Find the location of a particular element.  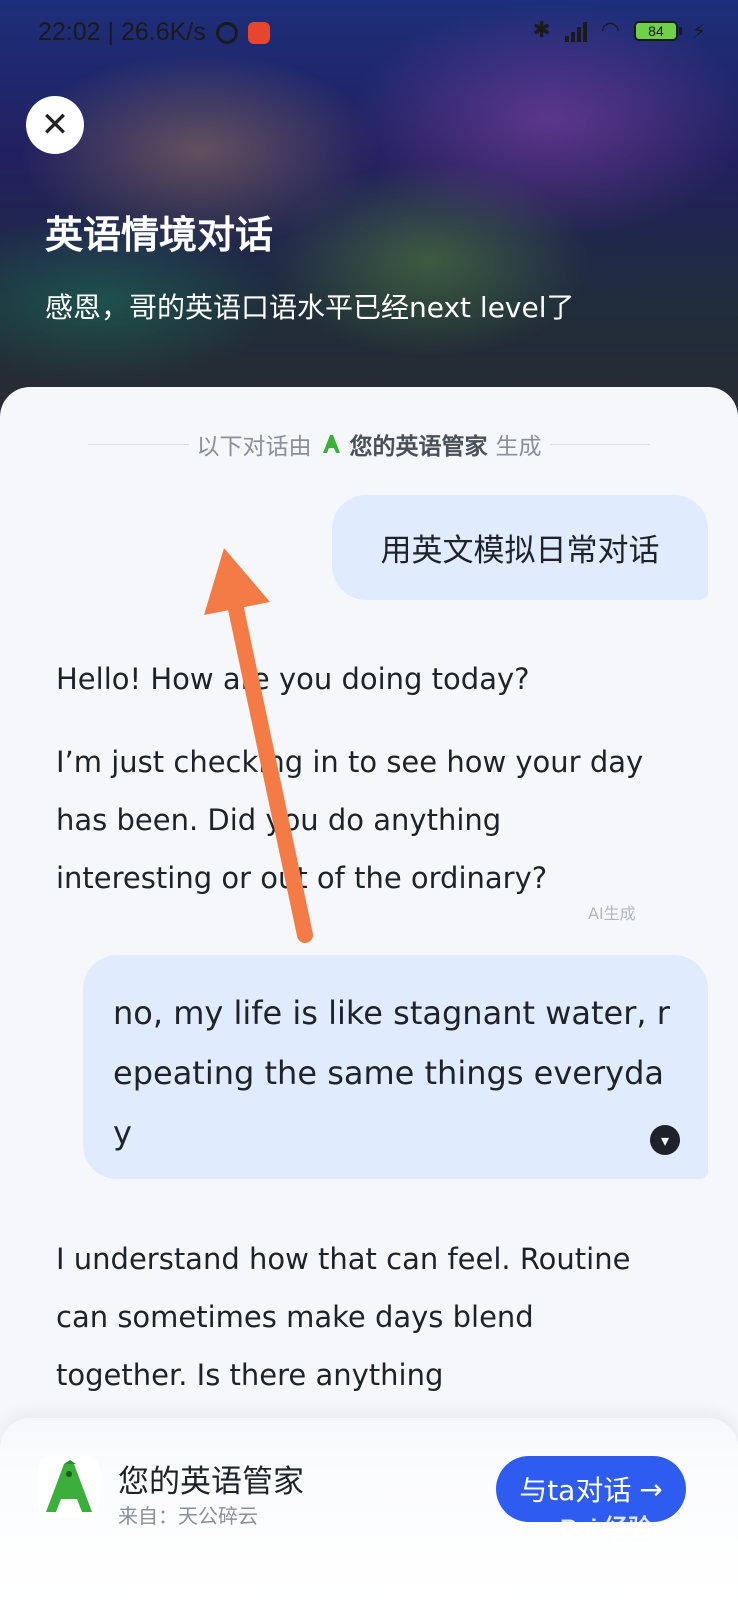

crocodile-icon is located at coordinates (69, 1486).